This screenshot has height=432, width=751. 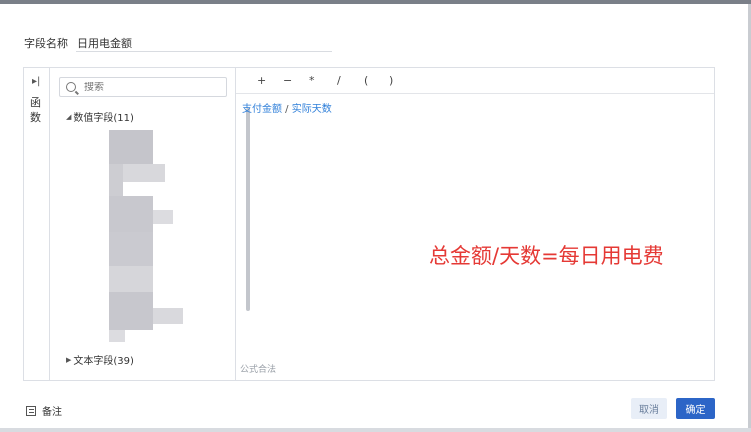 I want to click on tree-node-numeric: ◢ 数值字段(11), so click(x=100, y=117).